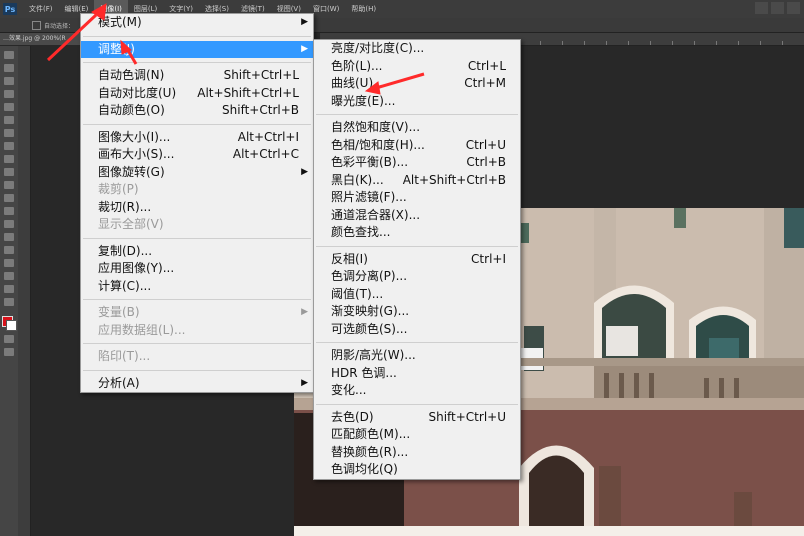  What do you see at coordinates (9, 81) in the screenshot?
I see `lasso-tool-icon` at bounding box center [9, 81].